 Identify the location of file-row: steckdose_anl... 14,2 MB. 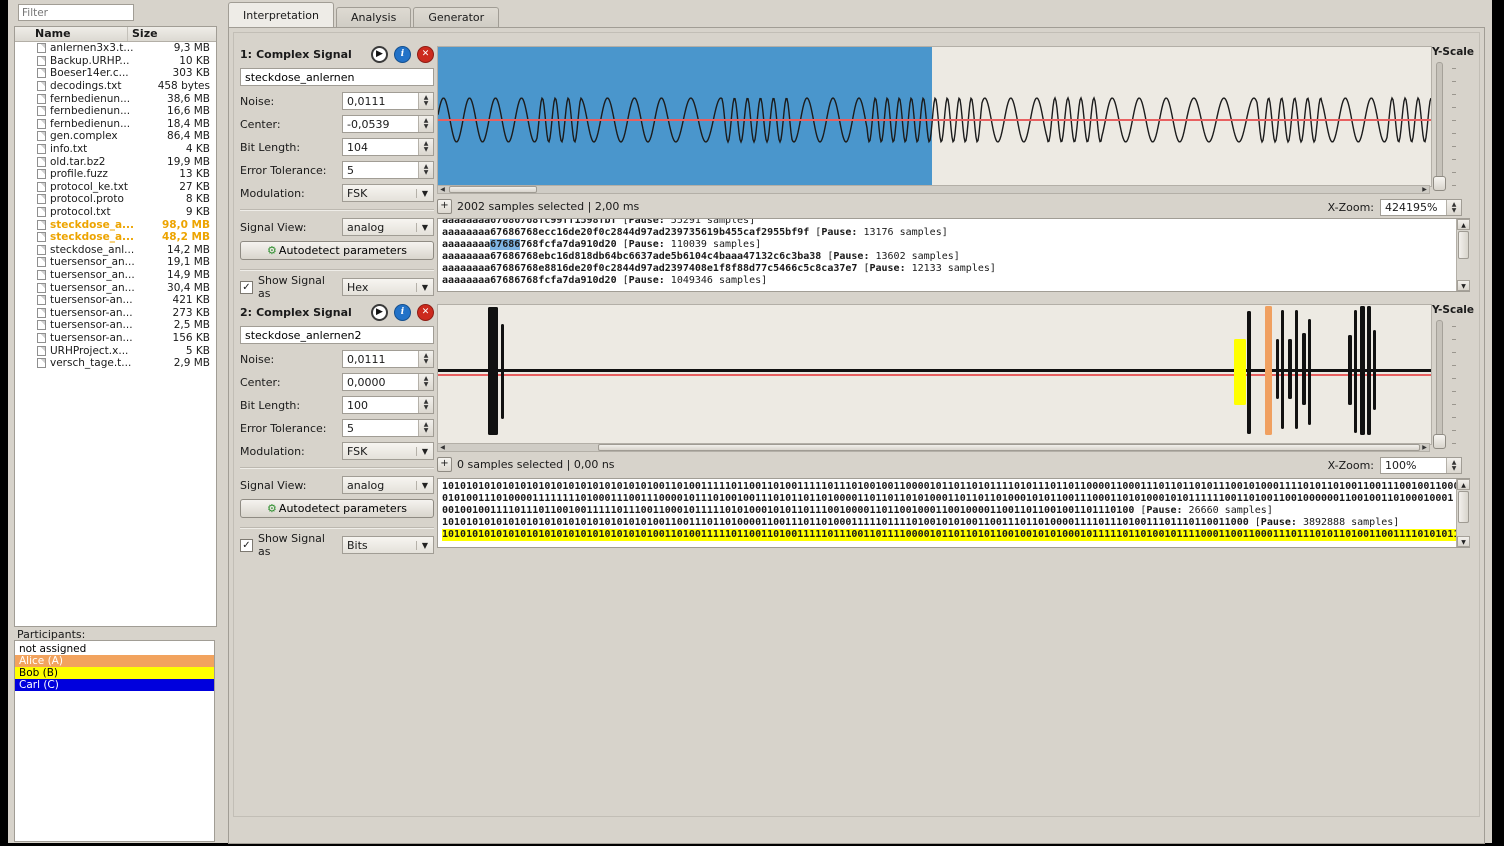
(115, 250).